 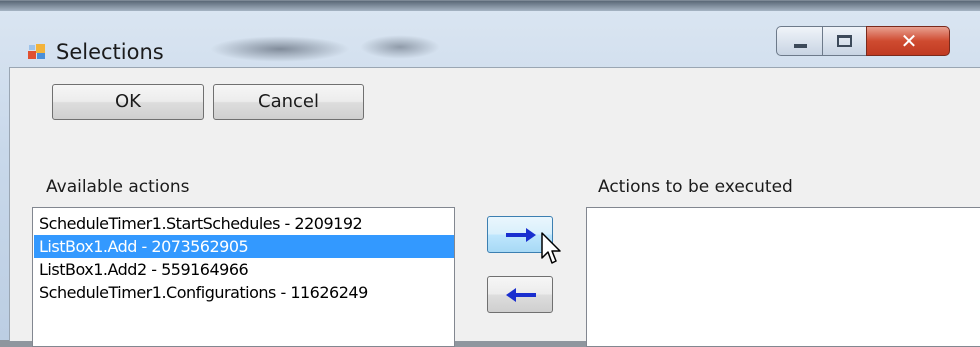 I want to click on background-strip, so click(x=490, y=6).